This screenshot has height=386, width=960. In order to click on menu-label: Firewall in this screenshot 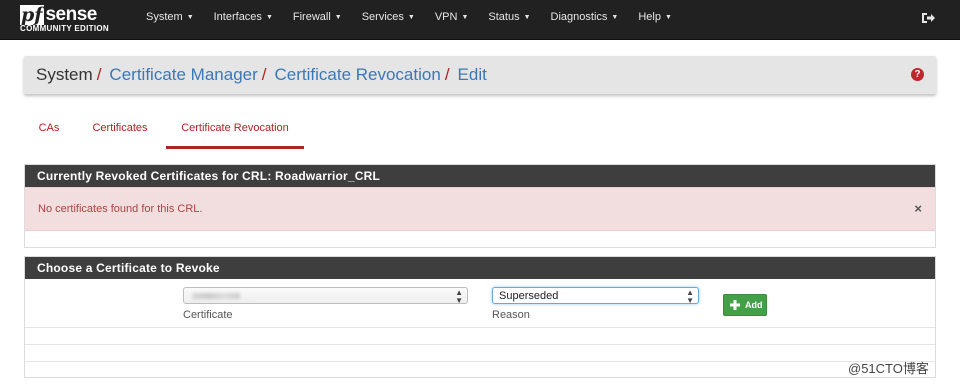, I will do `click(311, 17)`.